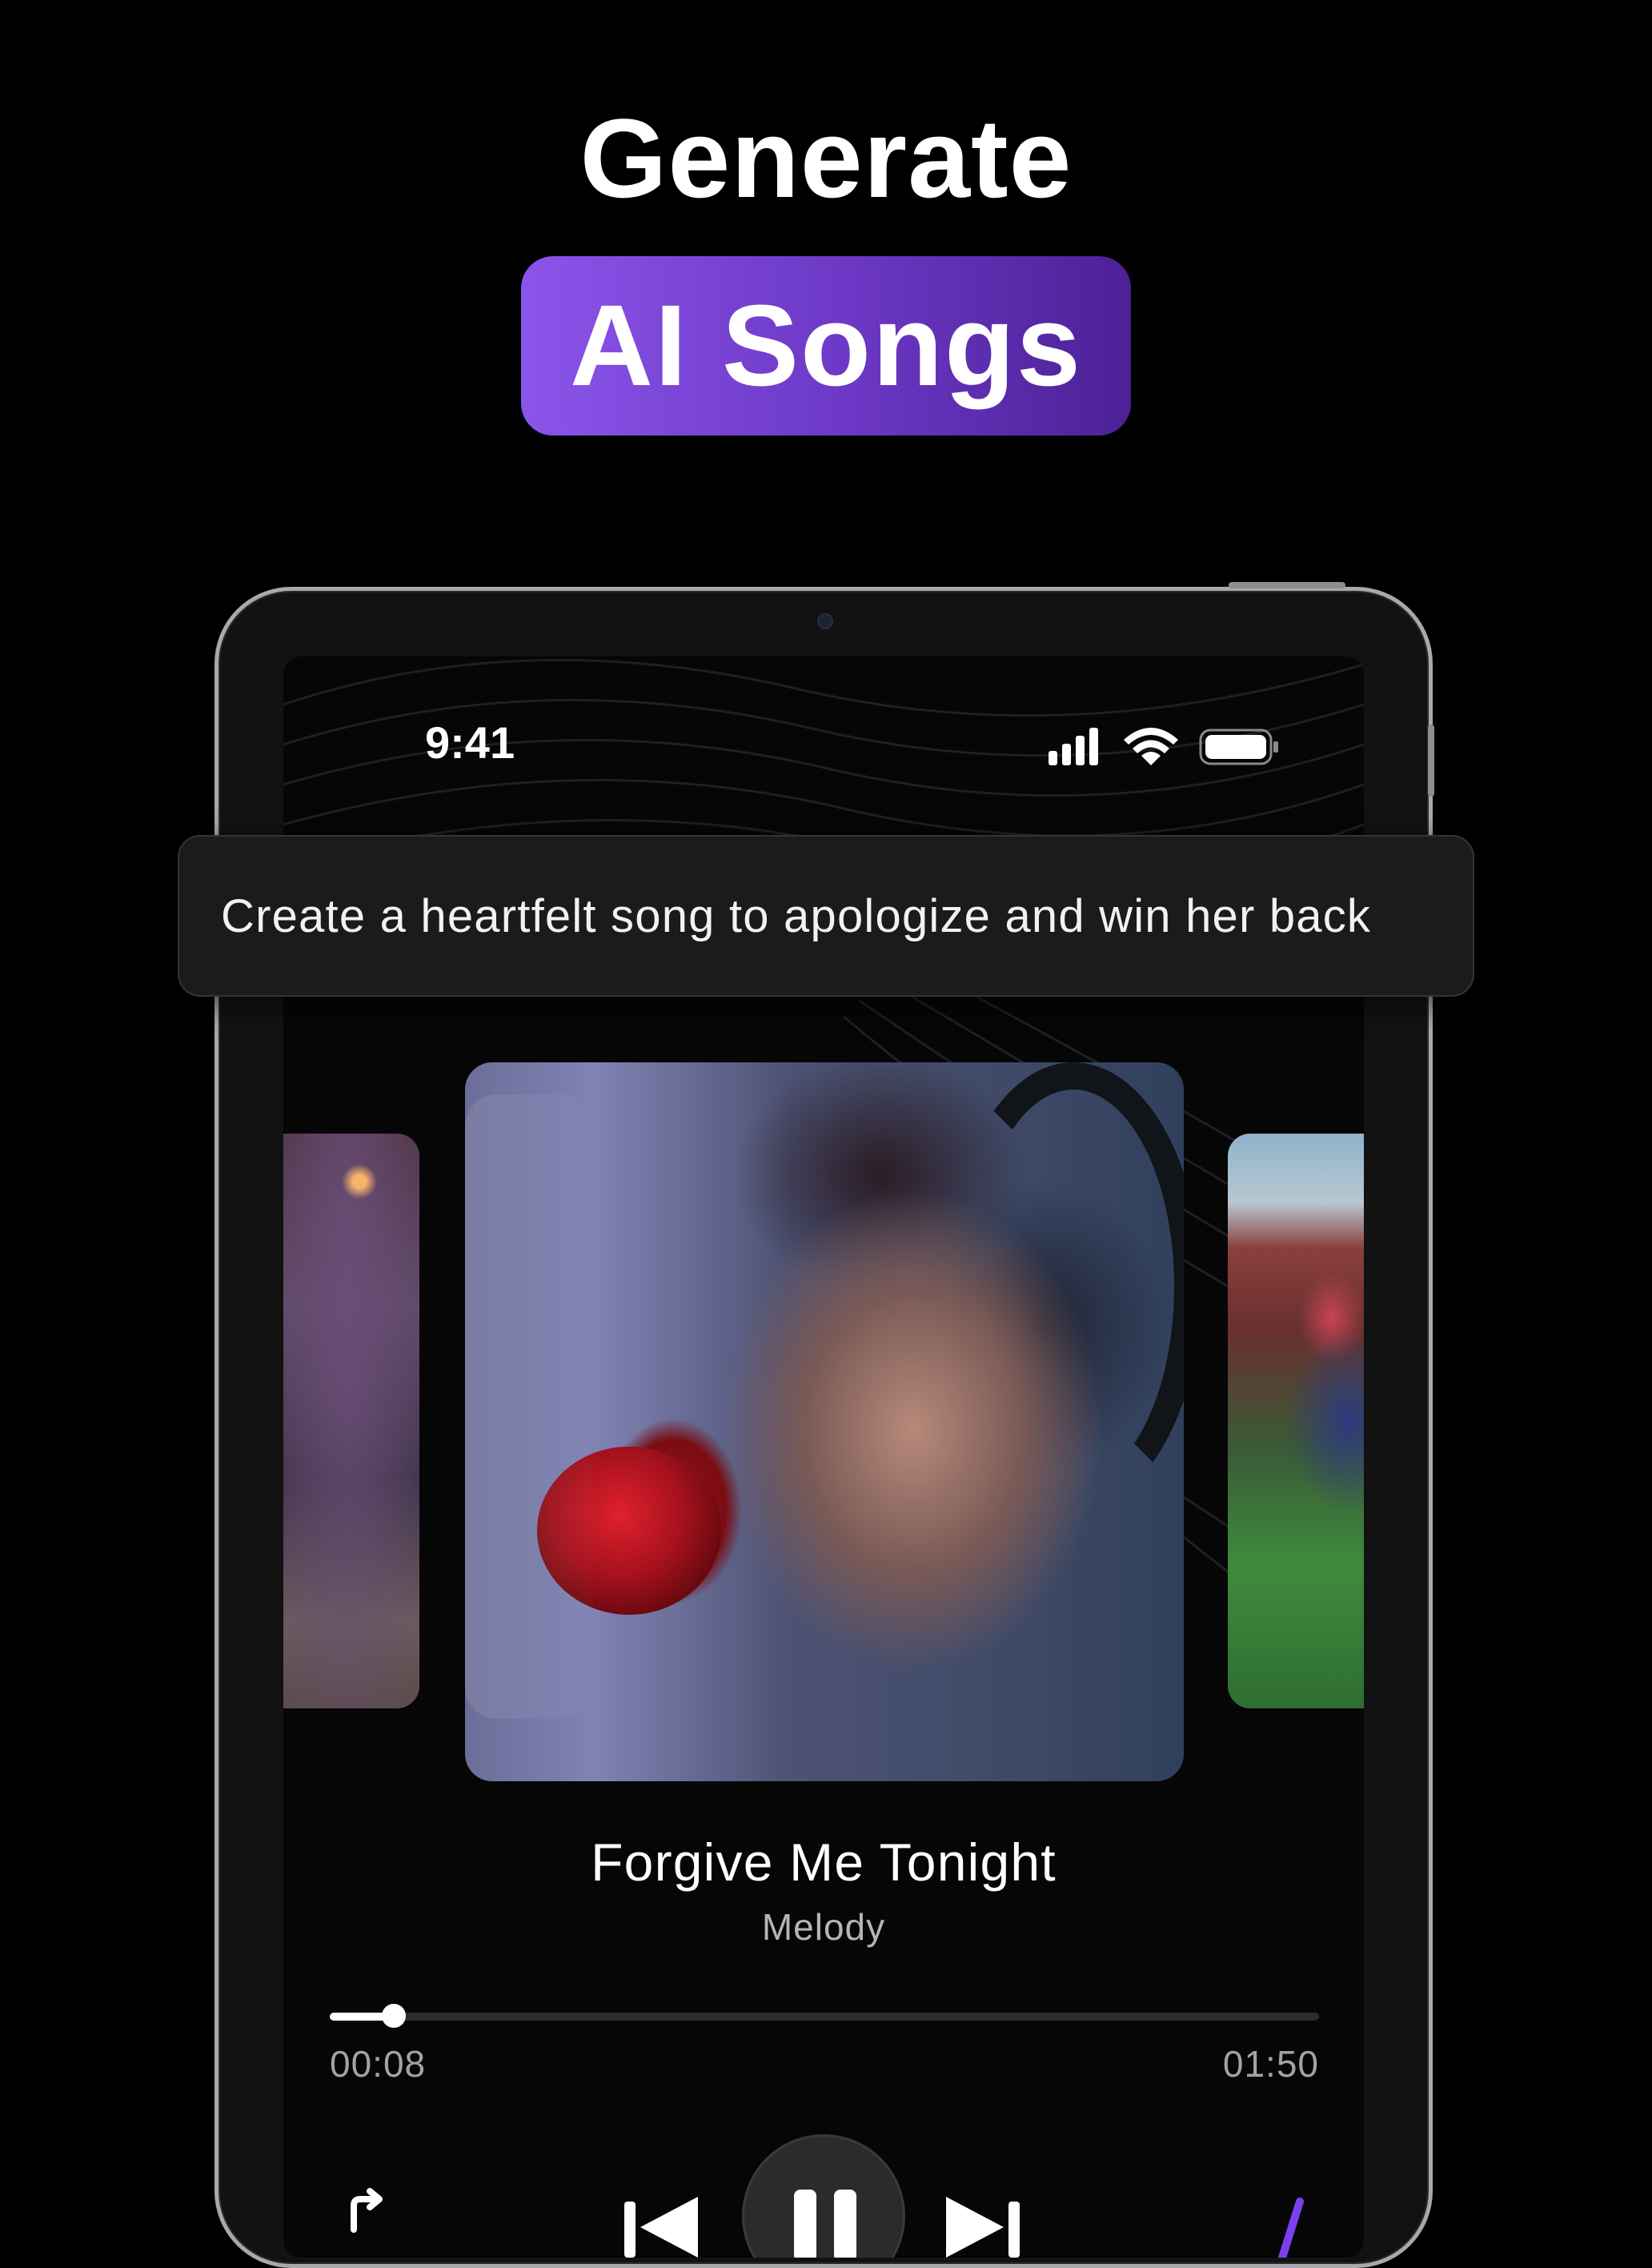 This screenshot has width=1652, height=2268. What do you see at coordinates (1270, 2064) in the screenshot?
I see `total-duration: 01:50` at bounding box center [1270, 2064].